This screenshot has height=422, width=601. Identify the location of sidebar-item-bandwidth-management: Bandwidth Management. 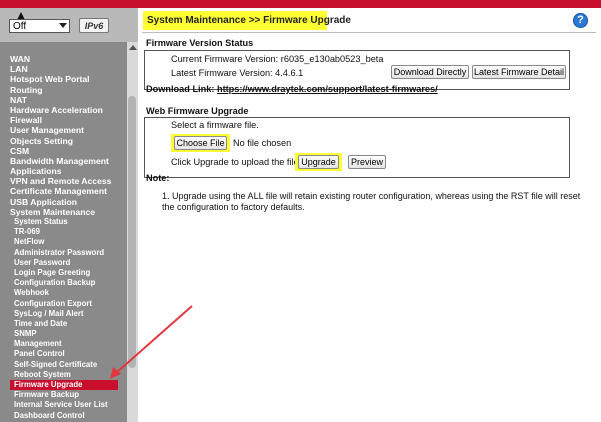
(63, 161).